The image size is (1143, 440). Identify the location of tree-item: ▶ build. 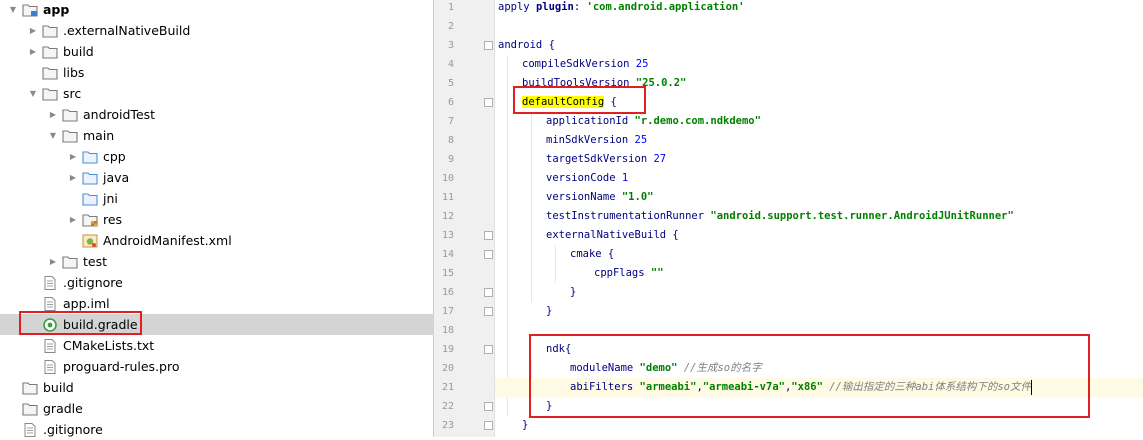
(230, 51).